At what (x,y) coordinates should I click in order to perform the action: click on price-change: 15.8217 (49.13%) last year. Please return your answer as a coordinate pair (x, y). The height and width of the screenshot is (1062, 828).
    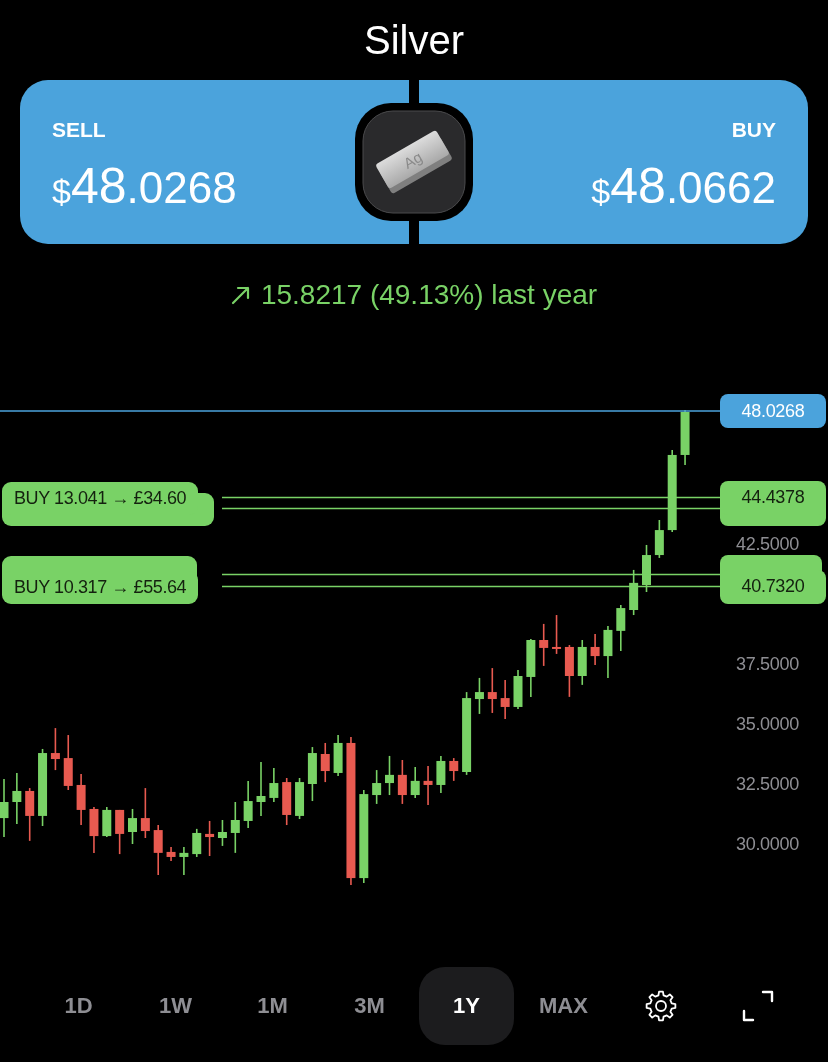
    Looking at the image, I should click on (429, 295).